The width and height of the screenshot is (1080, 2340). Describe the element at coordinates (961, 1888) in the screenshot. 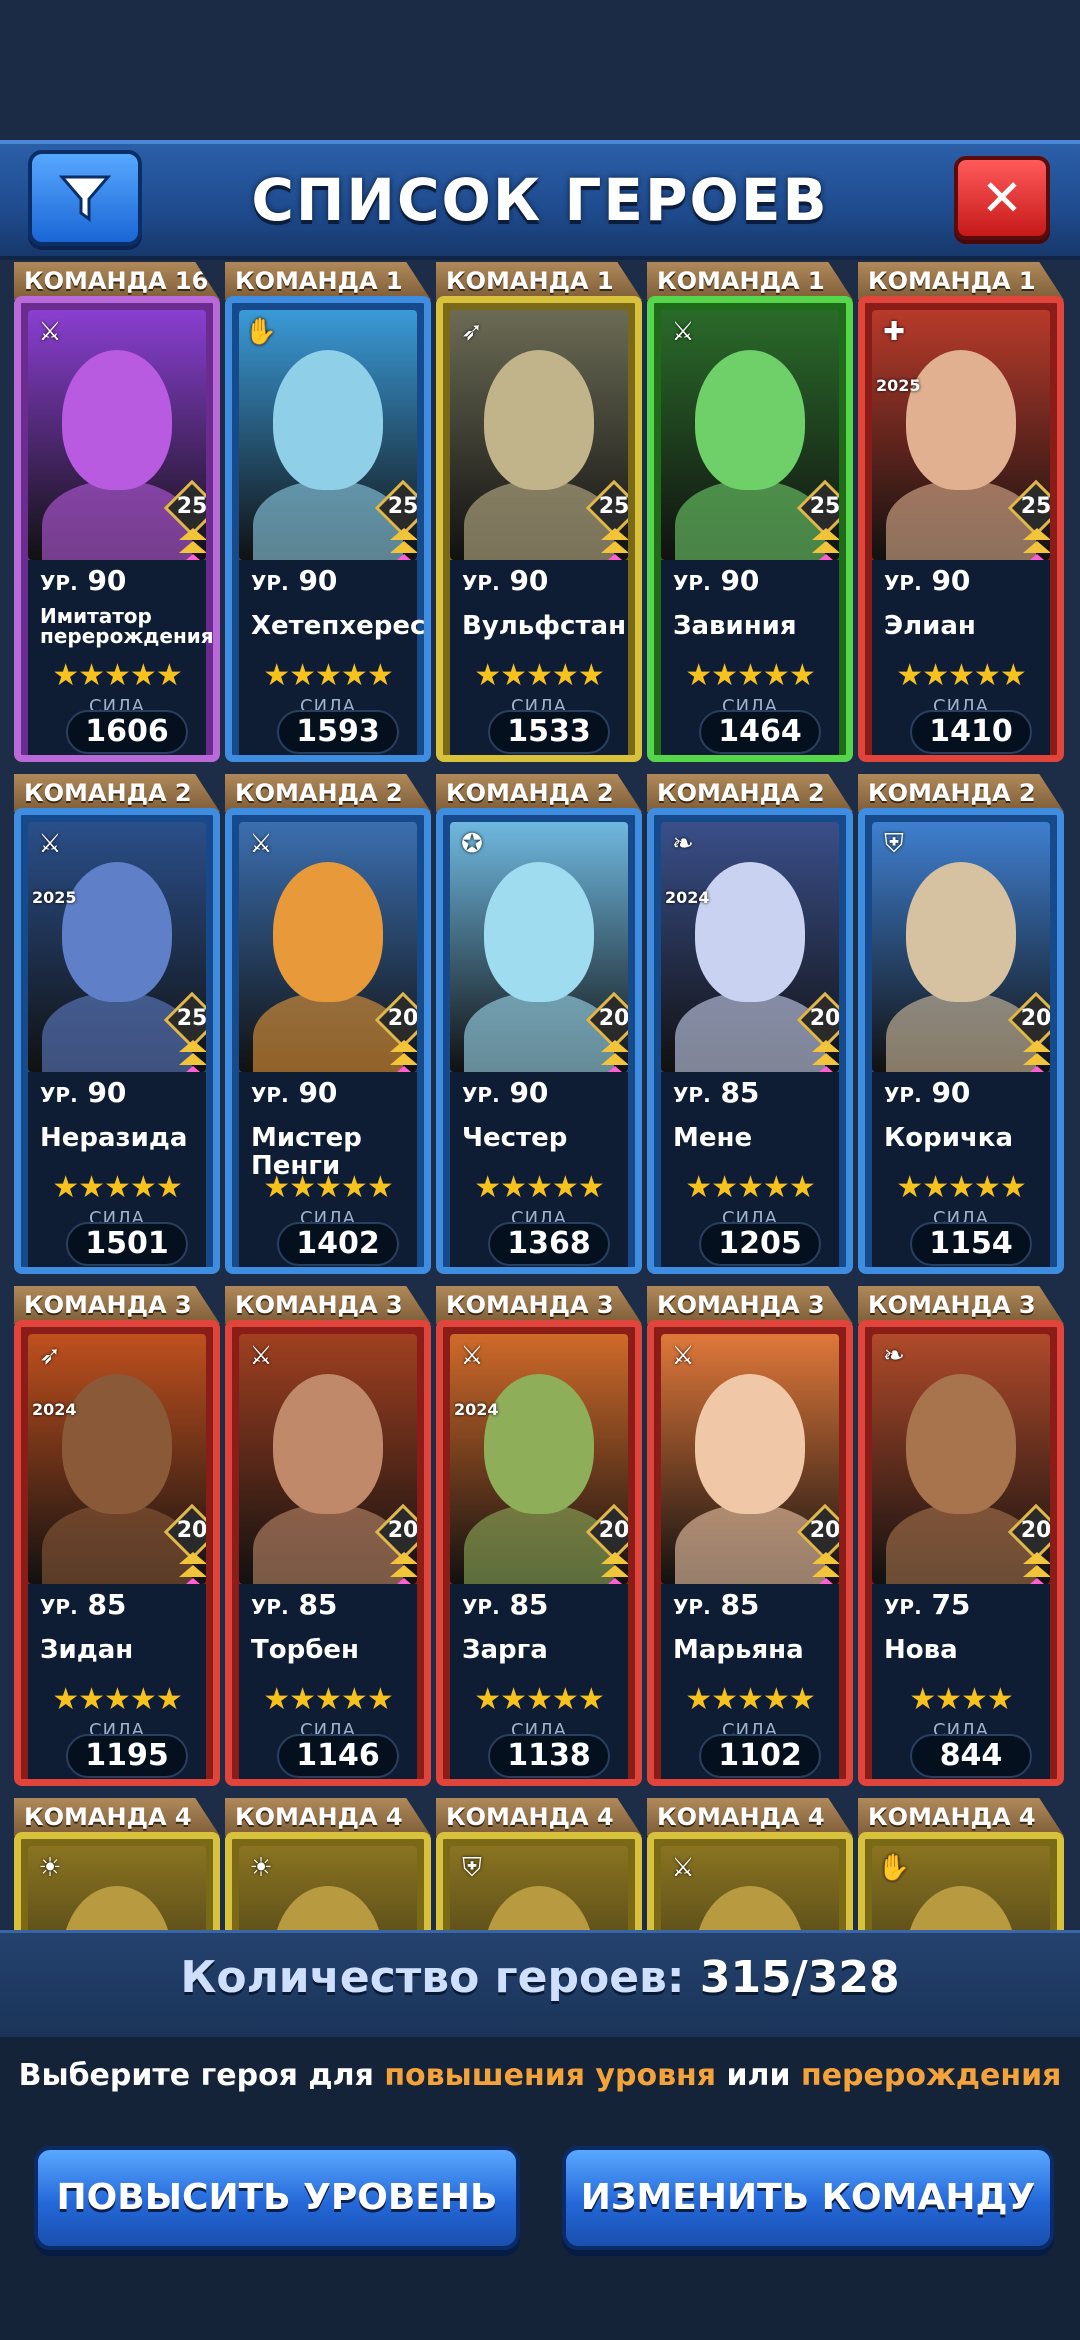

I see `hero-portrait: ✋` at that location.